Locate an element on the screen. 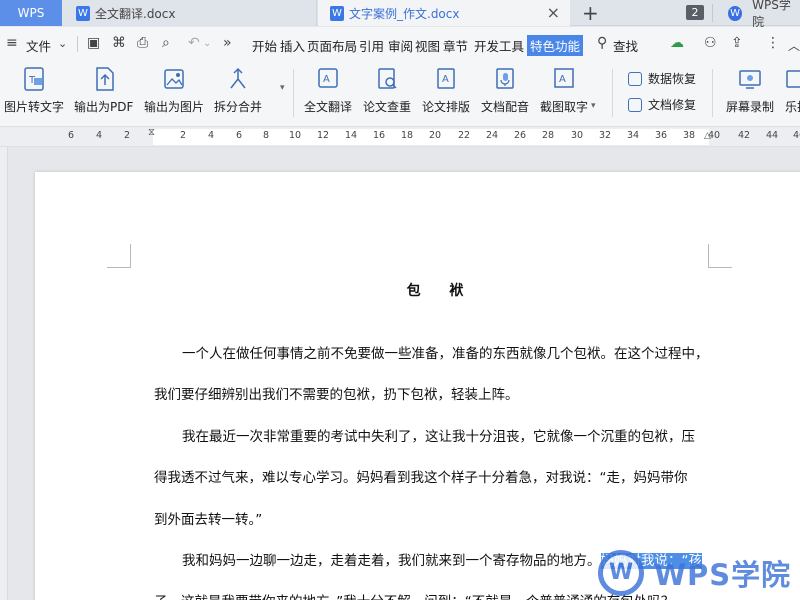 The image size is (800, 600). collapse-ribbon-icon: ︿ is located at coordinates (794, 45).